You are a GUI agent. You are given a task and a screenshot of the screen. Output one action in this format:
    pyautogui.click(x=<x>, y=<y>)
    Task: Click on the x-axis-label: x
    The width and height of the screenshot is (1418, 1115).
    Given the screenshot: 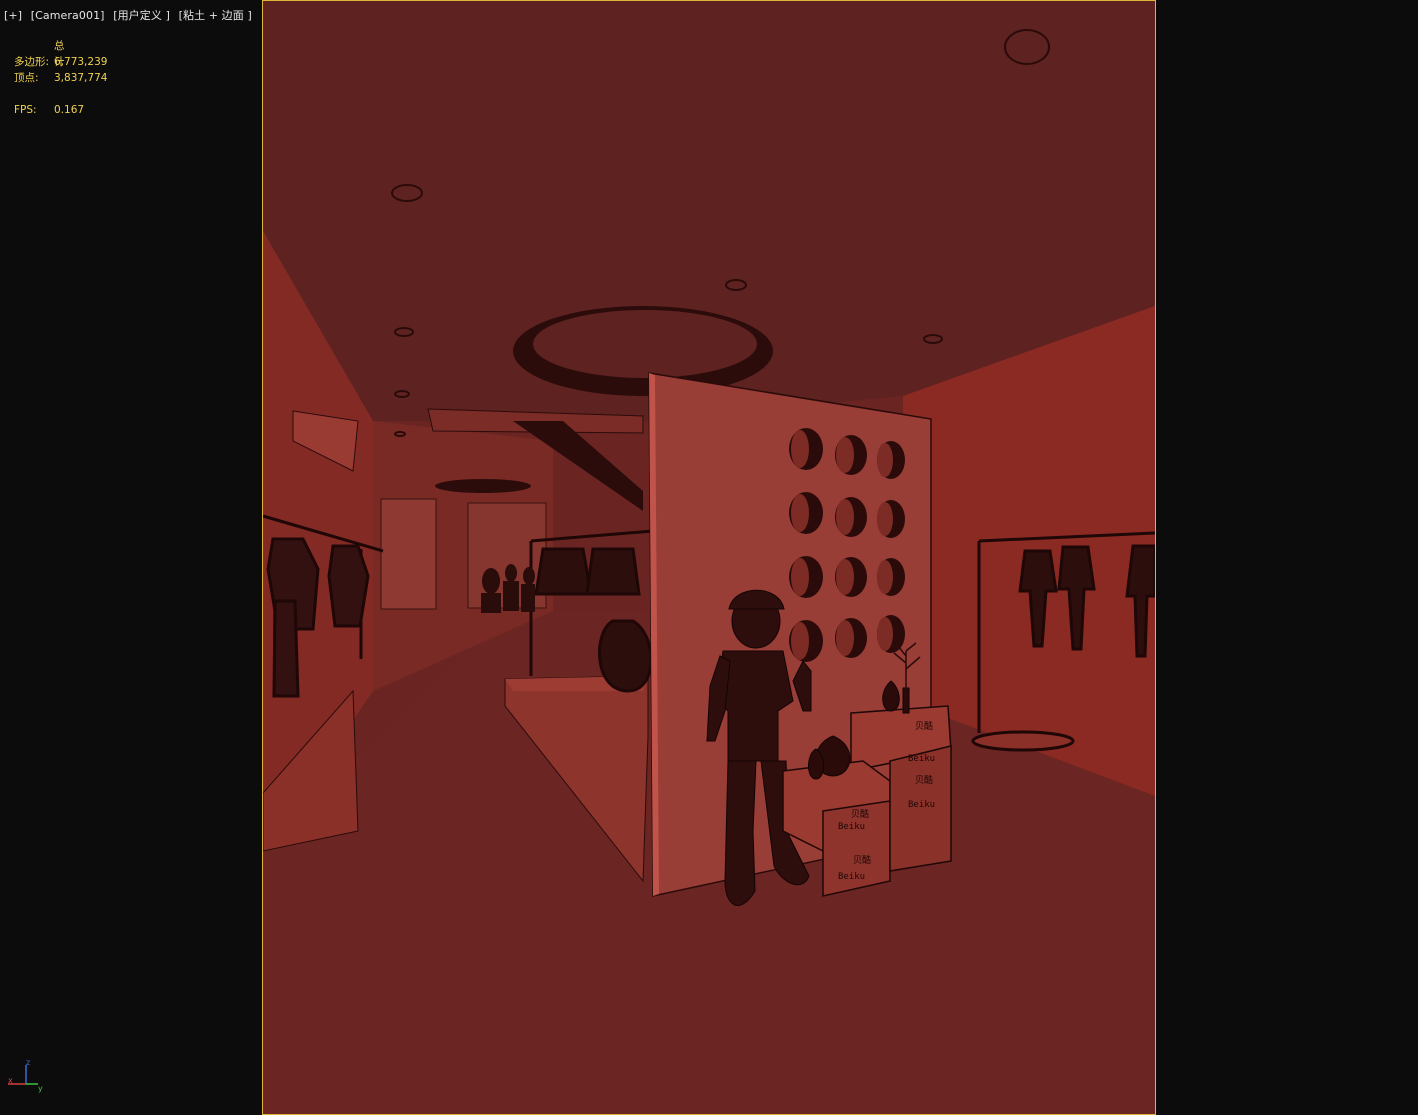 What is the action you would take?
    pyautogui.click(x=10, y=1080)
    